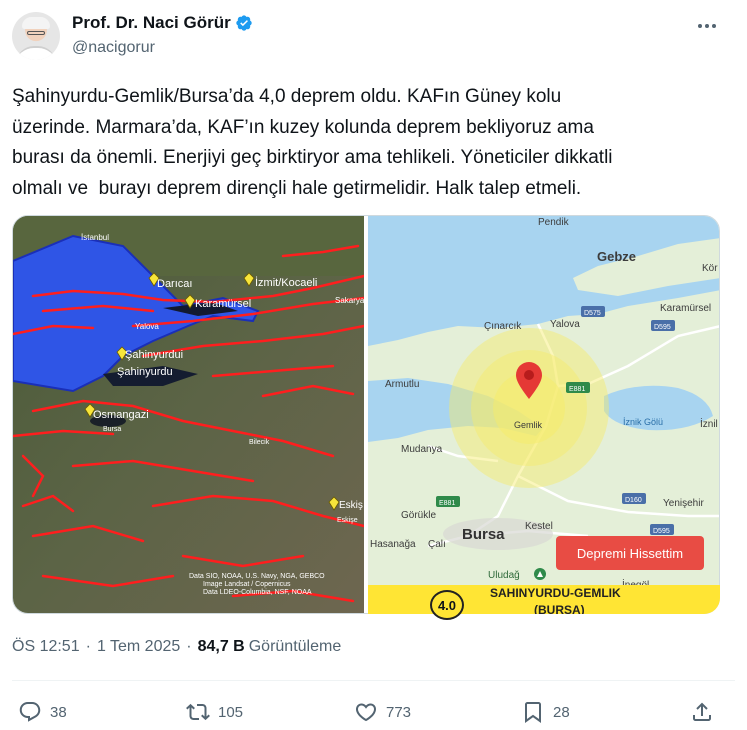 The height and width of the screenshot is (730, 747). Describe the element at coordinates (643, 422) in the screenshot. I see `map-label: İznik Gölü` at that location.